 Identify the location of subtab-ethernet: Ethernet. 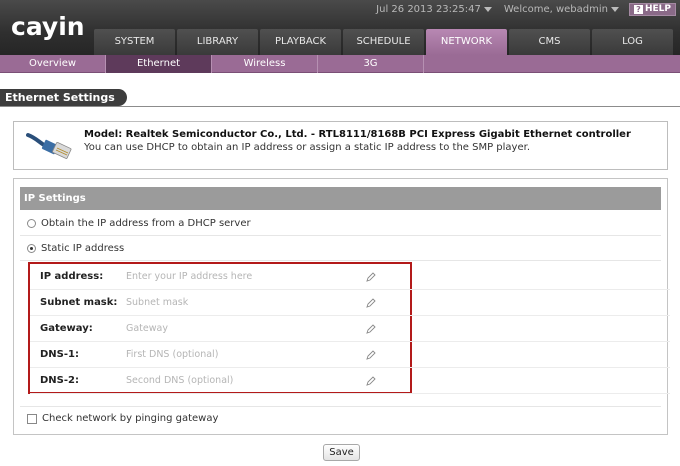
(159, 64).